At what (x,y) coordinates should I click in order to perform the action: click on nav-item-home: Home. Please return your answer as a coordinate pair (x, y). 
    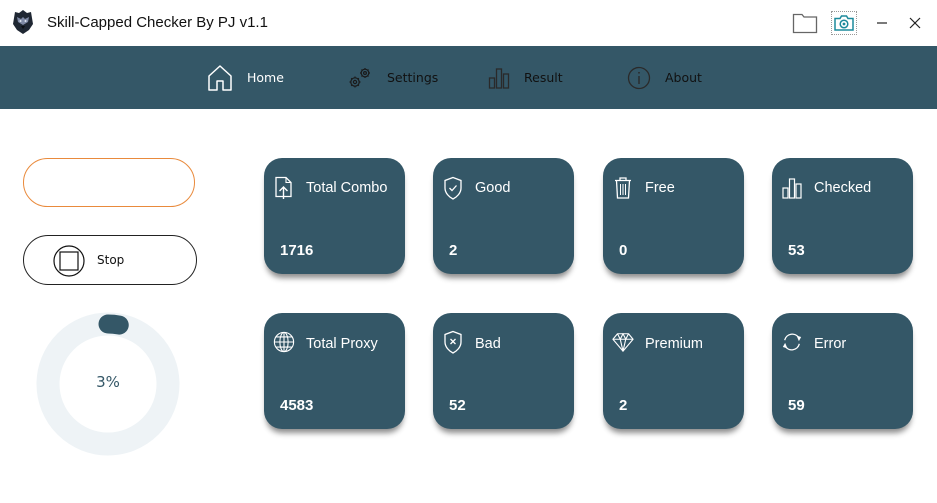
    Looking at the image, I should click on (245, 77).